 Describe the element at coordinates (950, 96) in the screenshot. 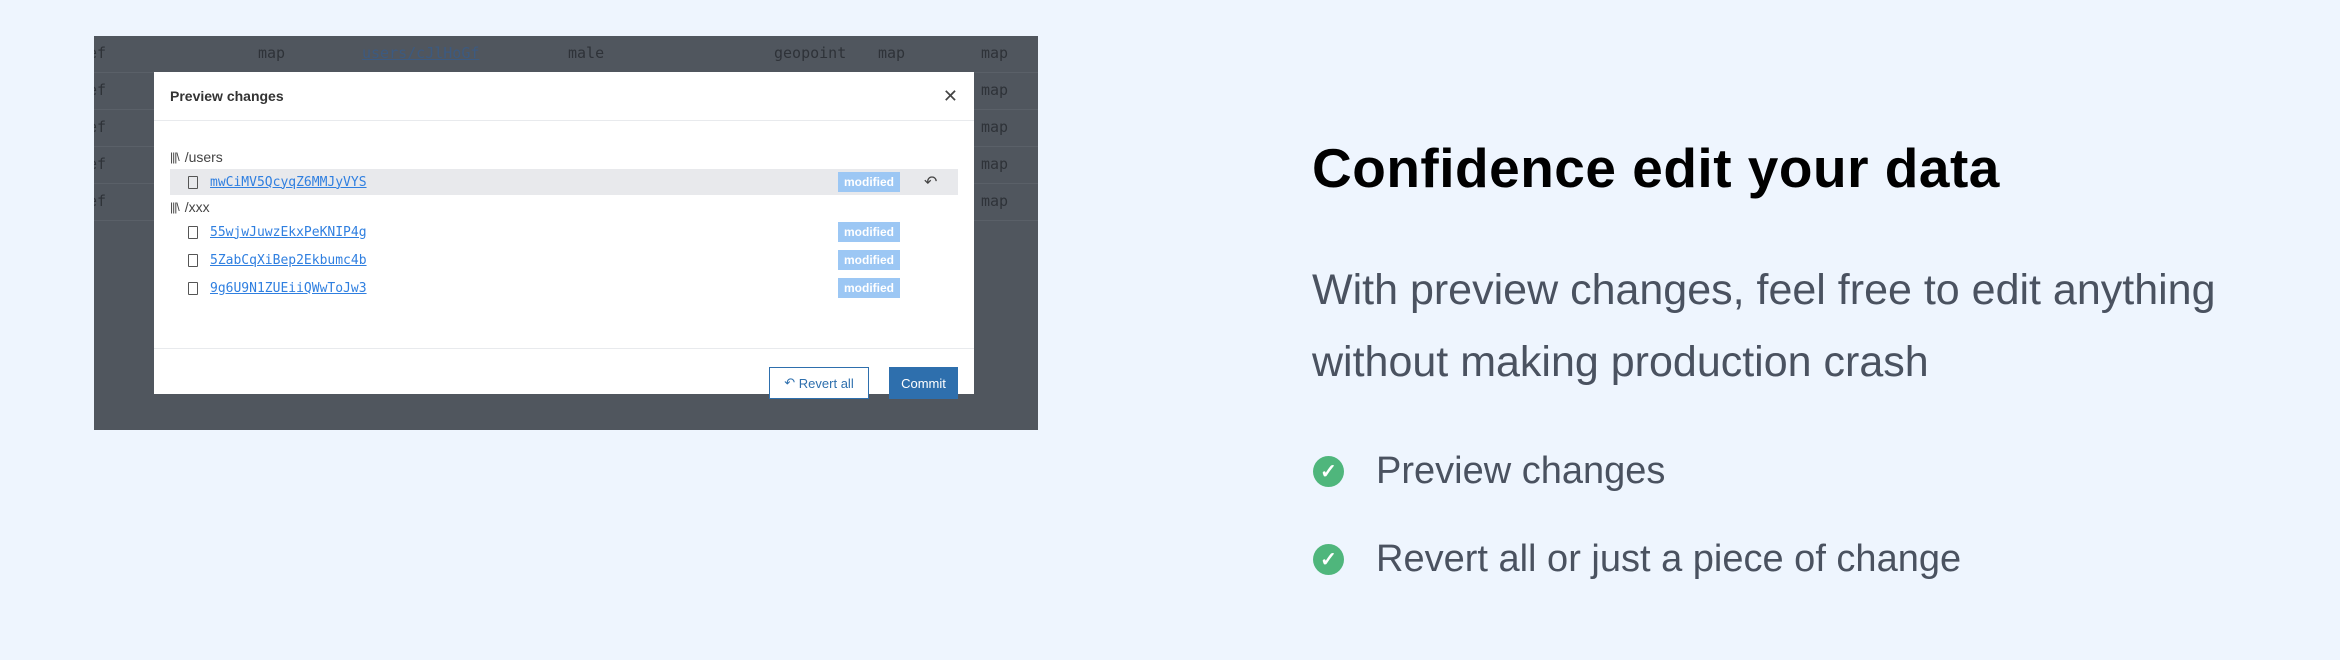

I see `close-icon: ✕` at that location.